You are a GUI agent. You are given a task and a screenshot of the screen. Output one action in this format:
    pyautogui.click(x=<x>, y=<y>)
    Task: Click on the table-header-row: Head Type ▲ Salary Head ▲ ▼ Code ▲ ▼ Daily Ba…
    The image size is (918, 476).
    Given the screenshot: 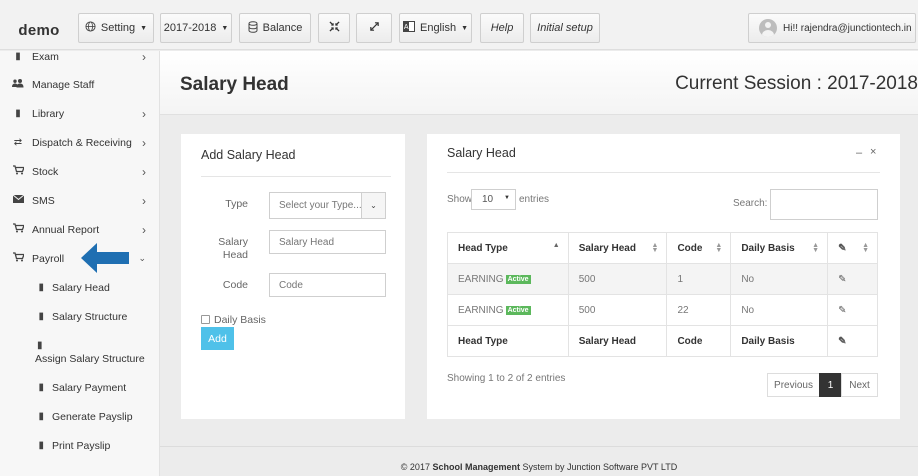 What is the action you would take?
    pyautogui.click(x=662, y=248)
    